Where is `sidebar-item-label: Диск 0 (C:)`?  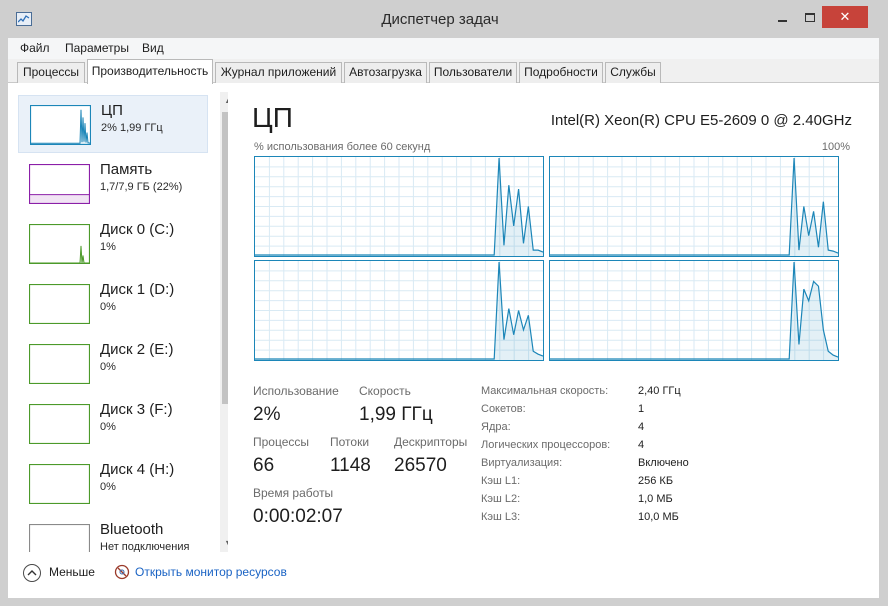 sidebar-item-label: Диск 0 (C:) is located at coordinates (137, 229).